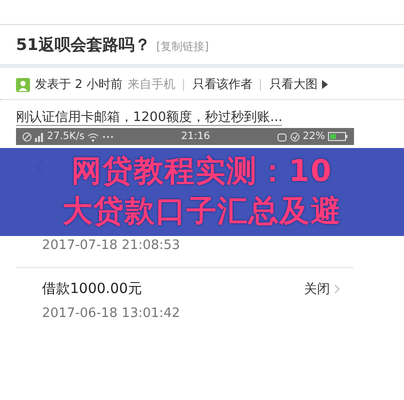 The image size is (404, 400). I want to click on post-title: 51返呗会套路吗？, so click(83, 45).